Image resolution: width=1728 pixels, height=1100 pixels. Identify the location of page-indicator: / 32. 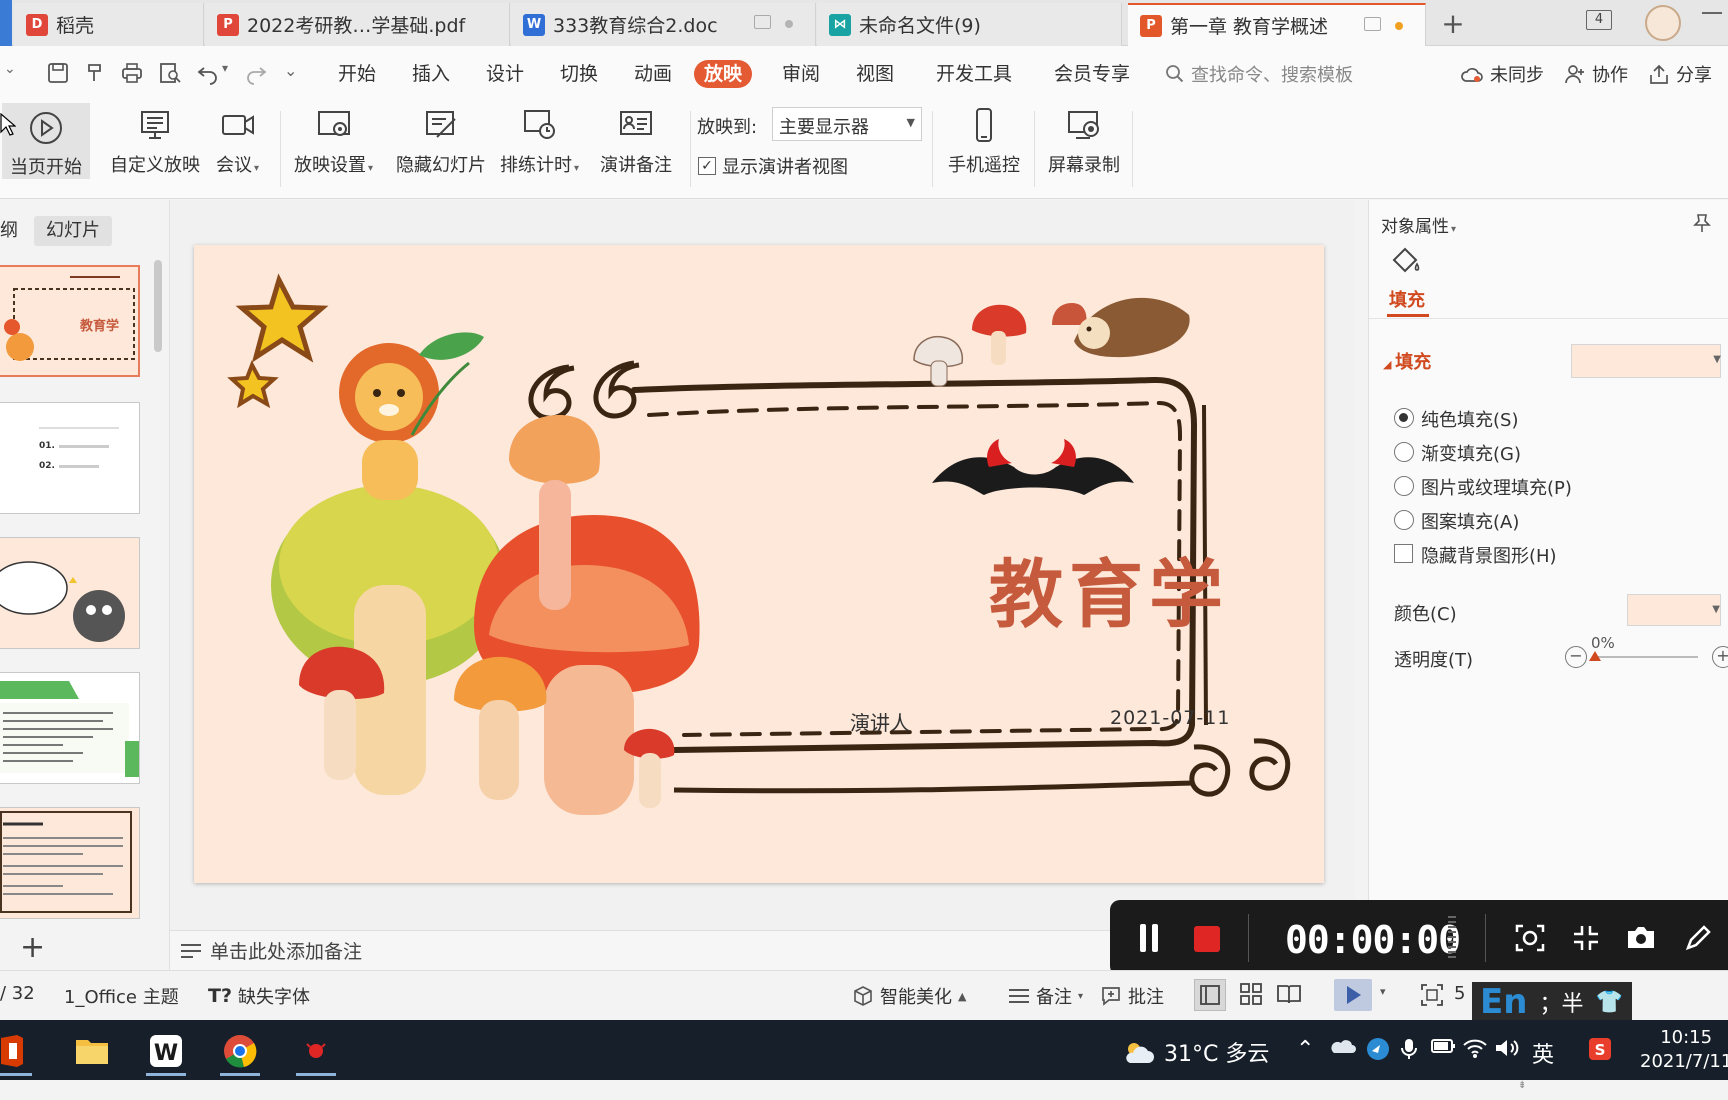
(17, 993).